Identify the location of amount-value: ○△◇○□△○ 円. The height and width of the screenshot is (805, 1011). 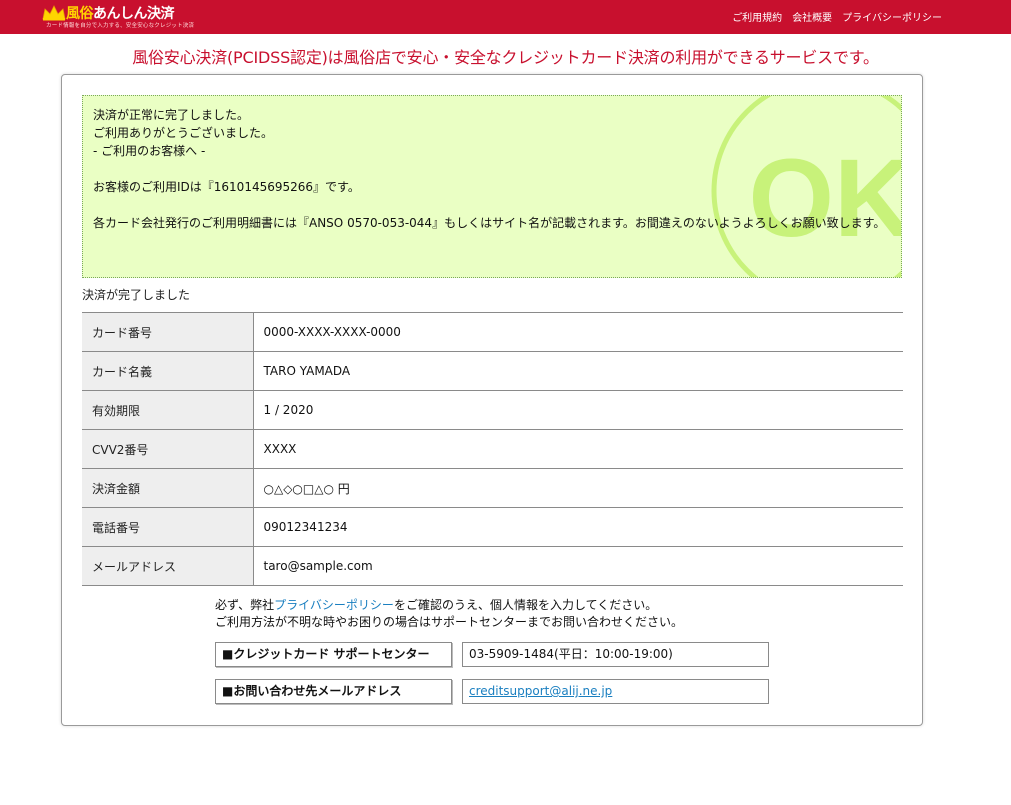
(578, 488).